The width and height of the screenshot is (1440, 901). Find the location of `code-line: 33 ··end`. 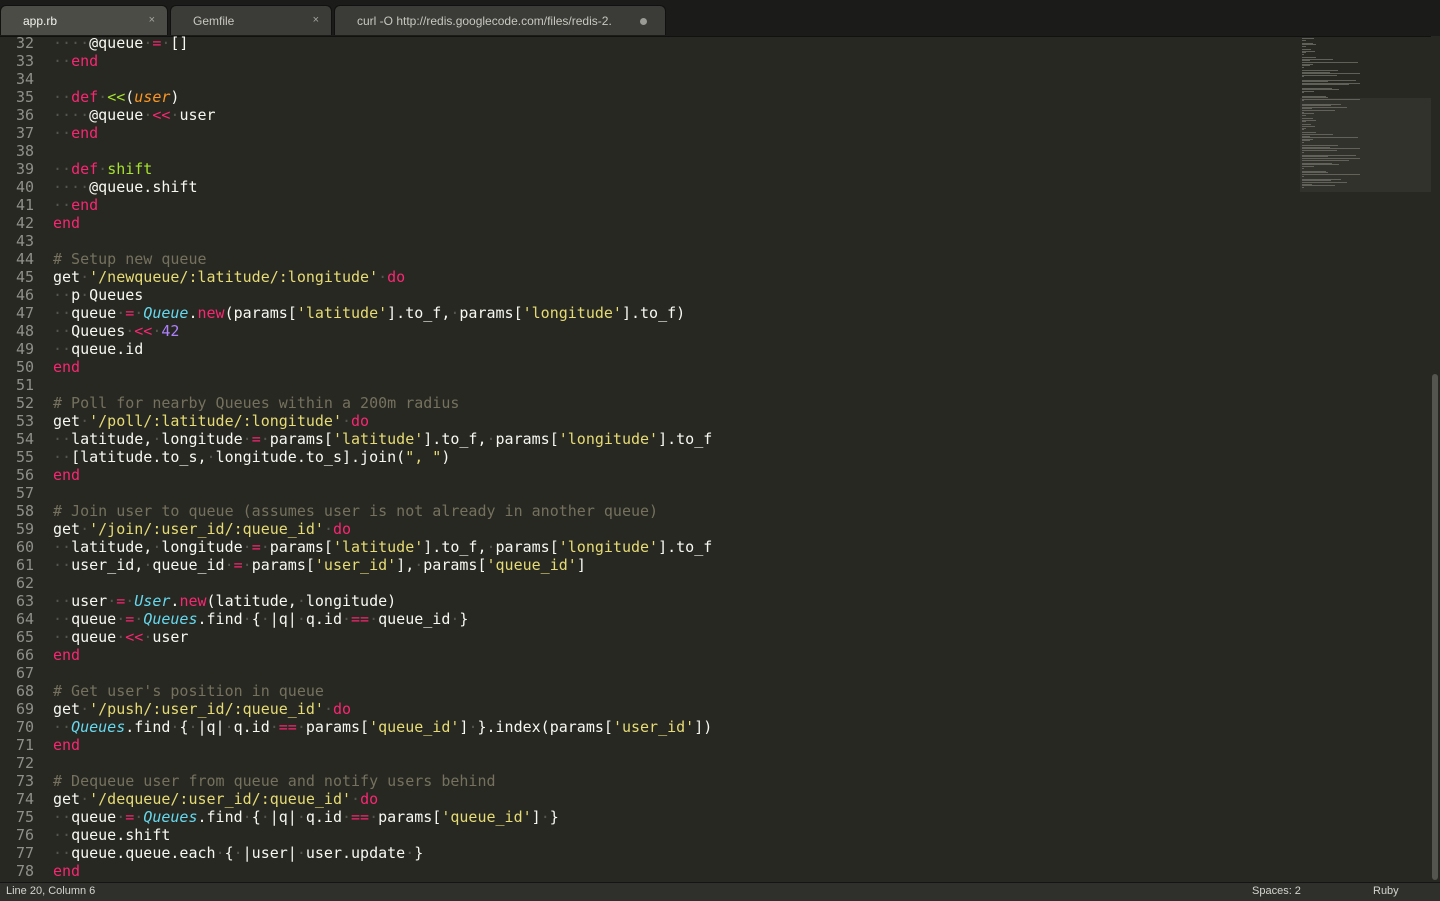

code-line: 33 ··end is located at coordinates (356, 61).